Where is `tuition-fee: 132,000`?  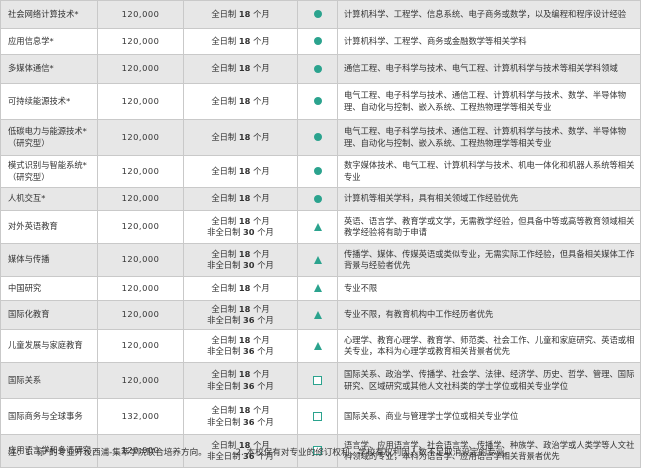 tuition-fee: 132,000 is located at coordinates (140, 416).